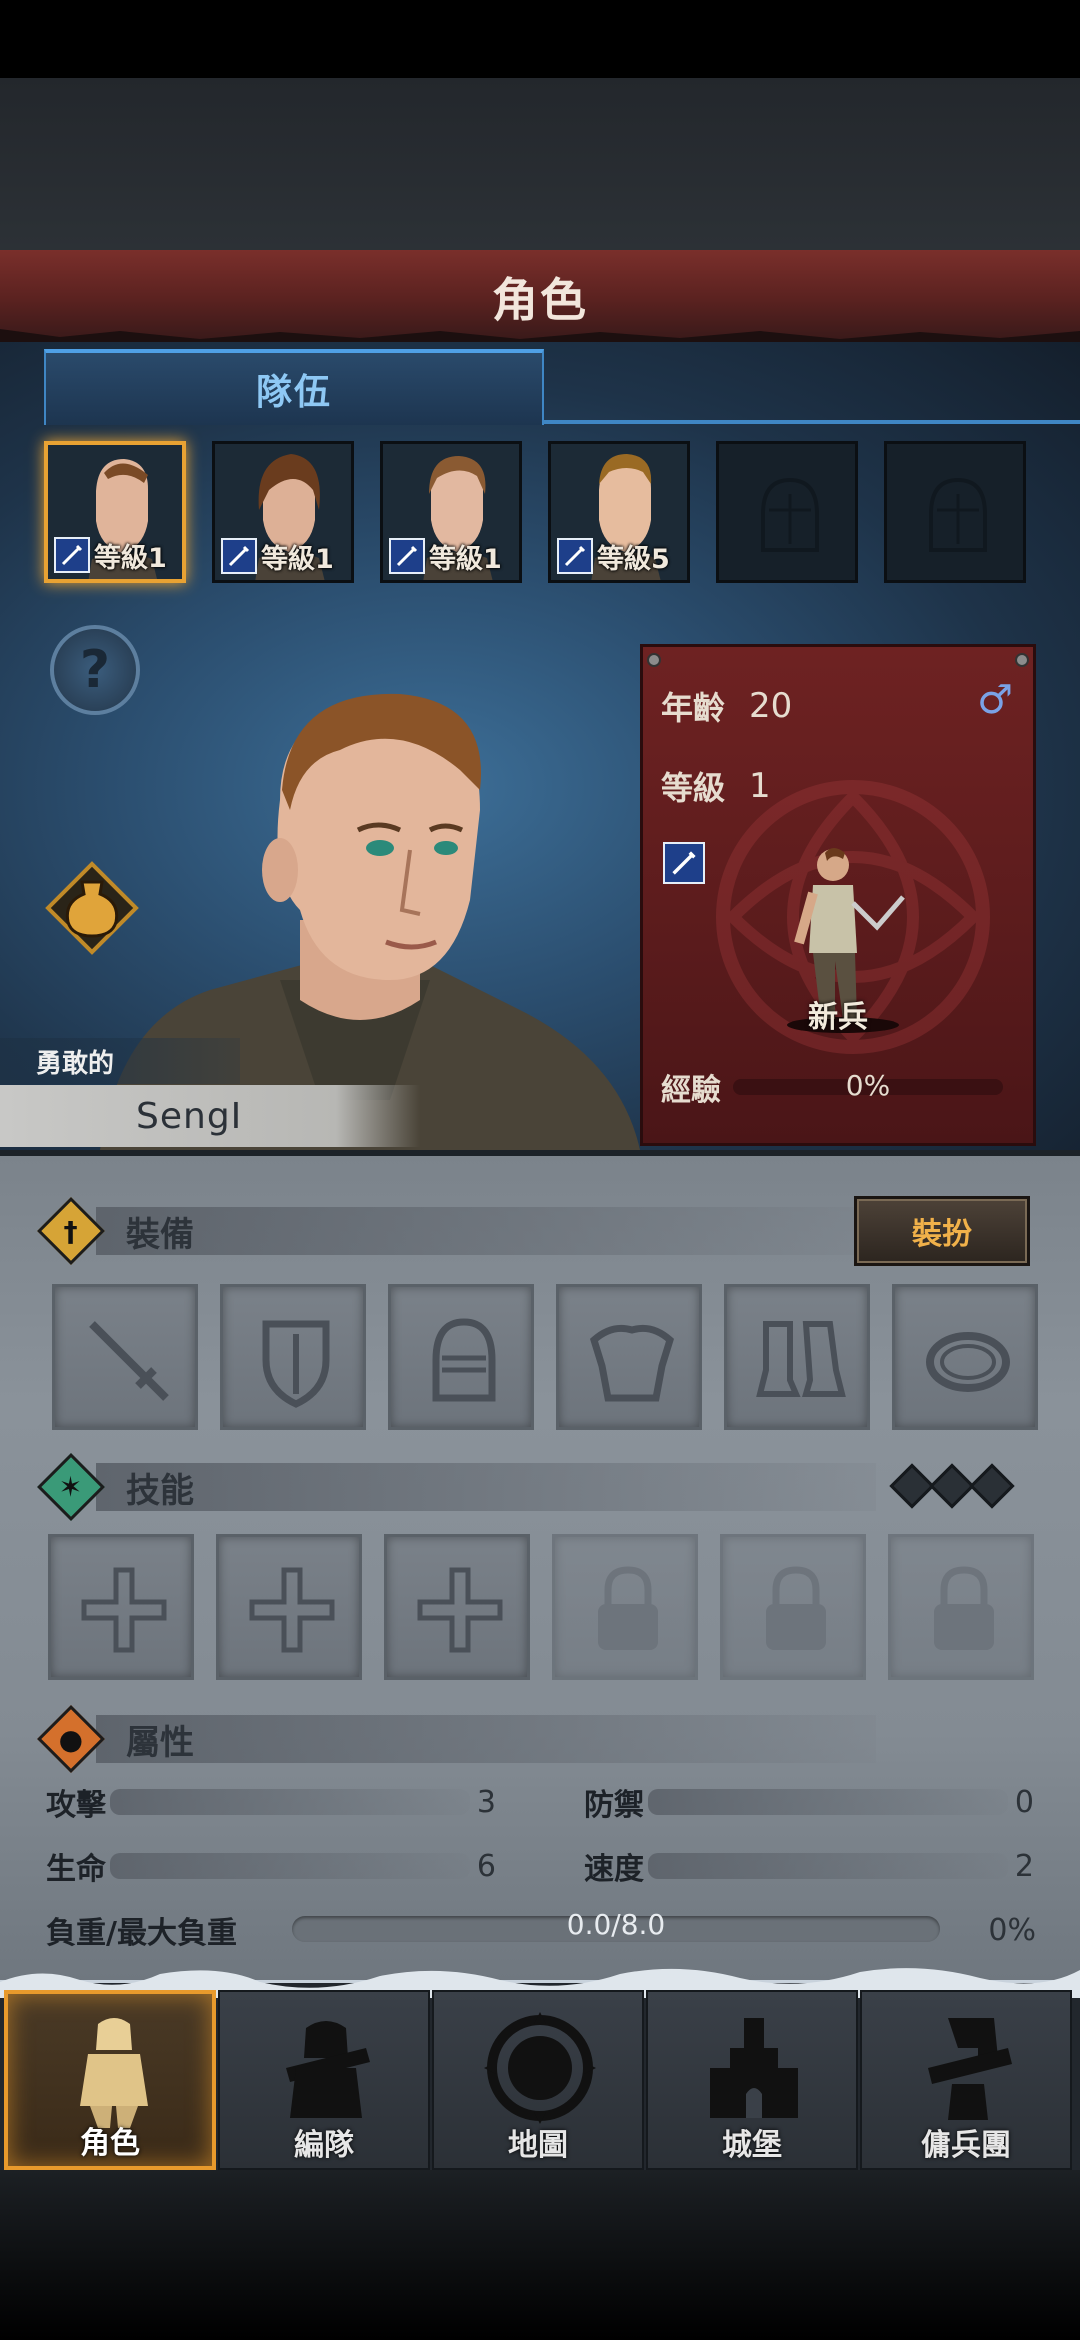  I want to click on nav-map-label: 地圖, so click(538, 2145).